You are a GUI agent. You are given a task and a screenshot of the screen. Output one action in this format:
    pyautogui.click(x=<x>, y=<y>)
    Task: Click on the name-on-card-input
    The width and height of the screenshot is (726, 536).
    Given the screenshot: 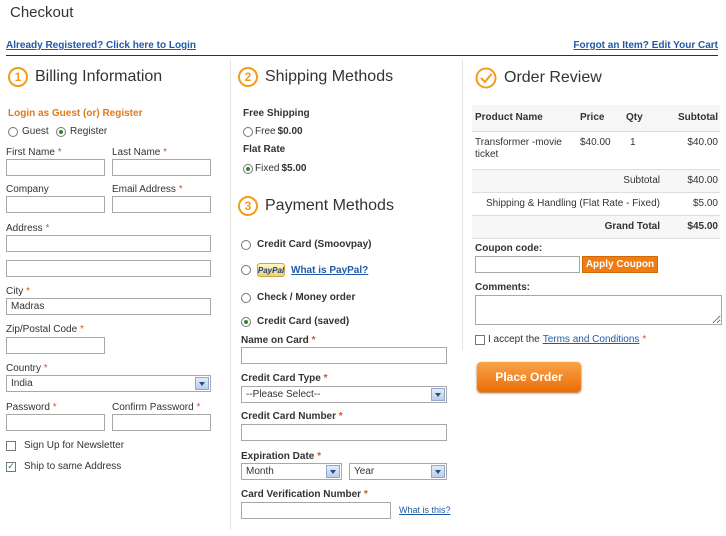 What is the action you would take?
    pyautogui.click(x=344, y=355)
    